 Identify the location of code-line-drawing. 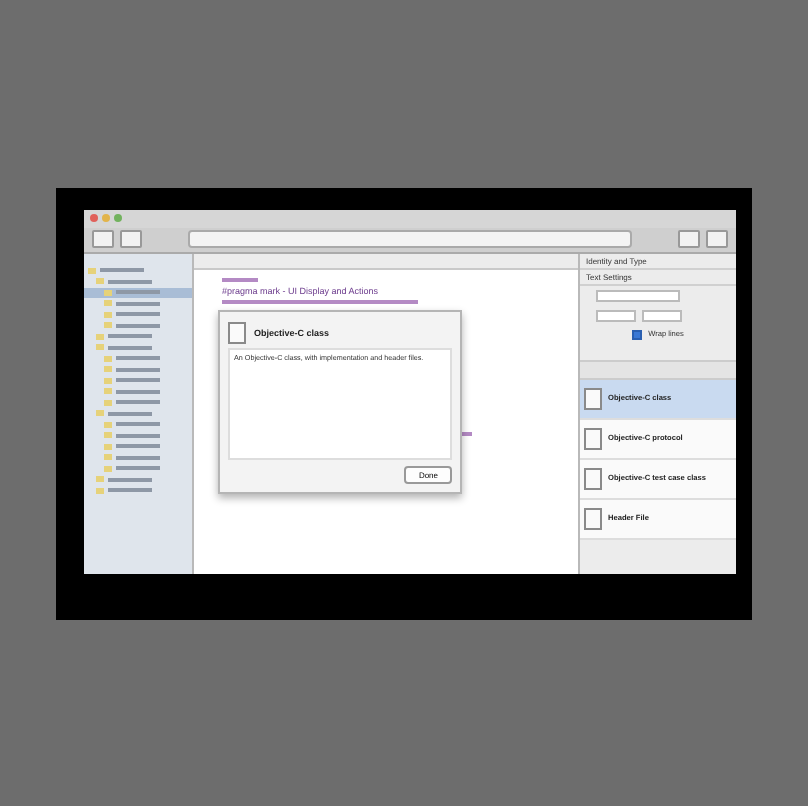
(240, 280).